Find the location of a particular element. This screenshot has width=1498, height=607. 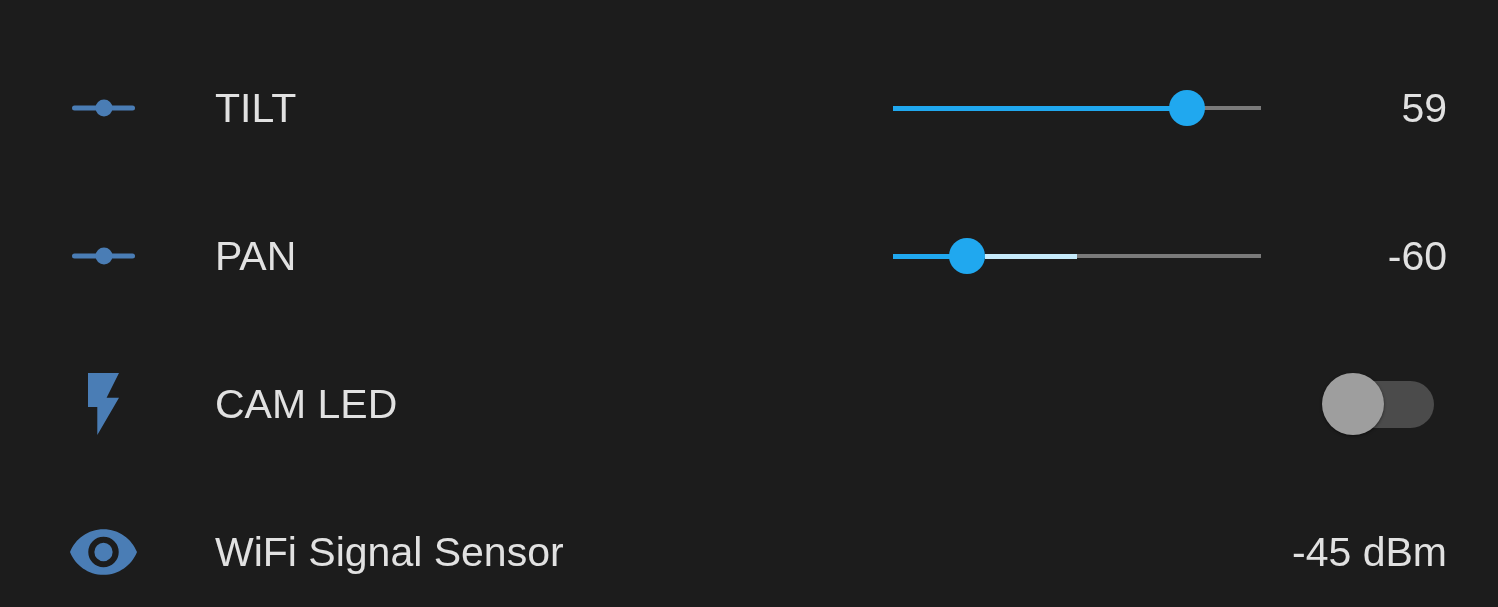

entity-name: WiFi Signal Sensor is located at coordinates (389, 552).